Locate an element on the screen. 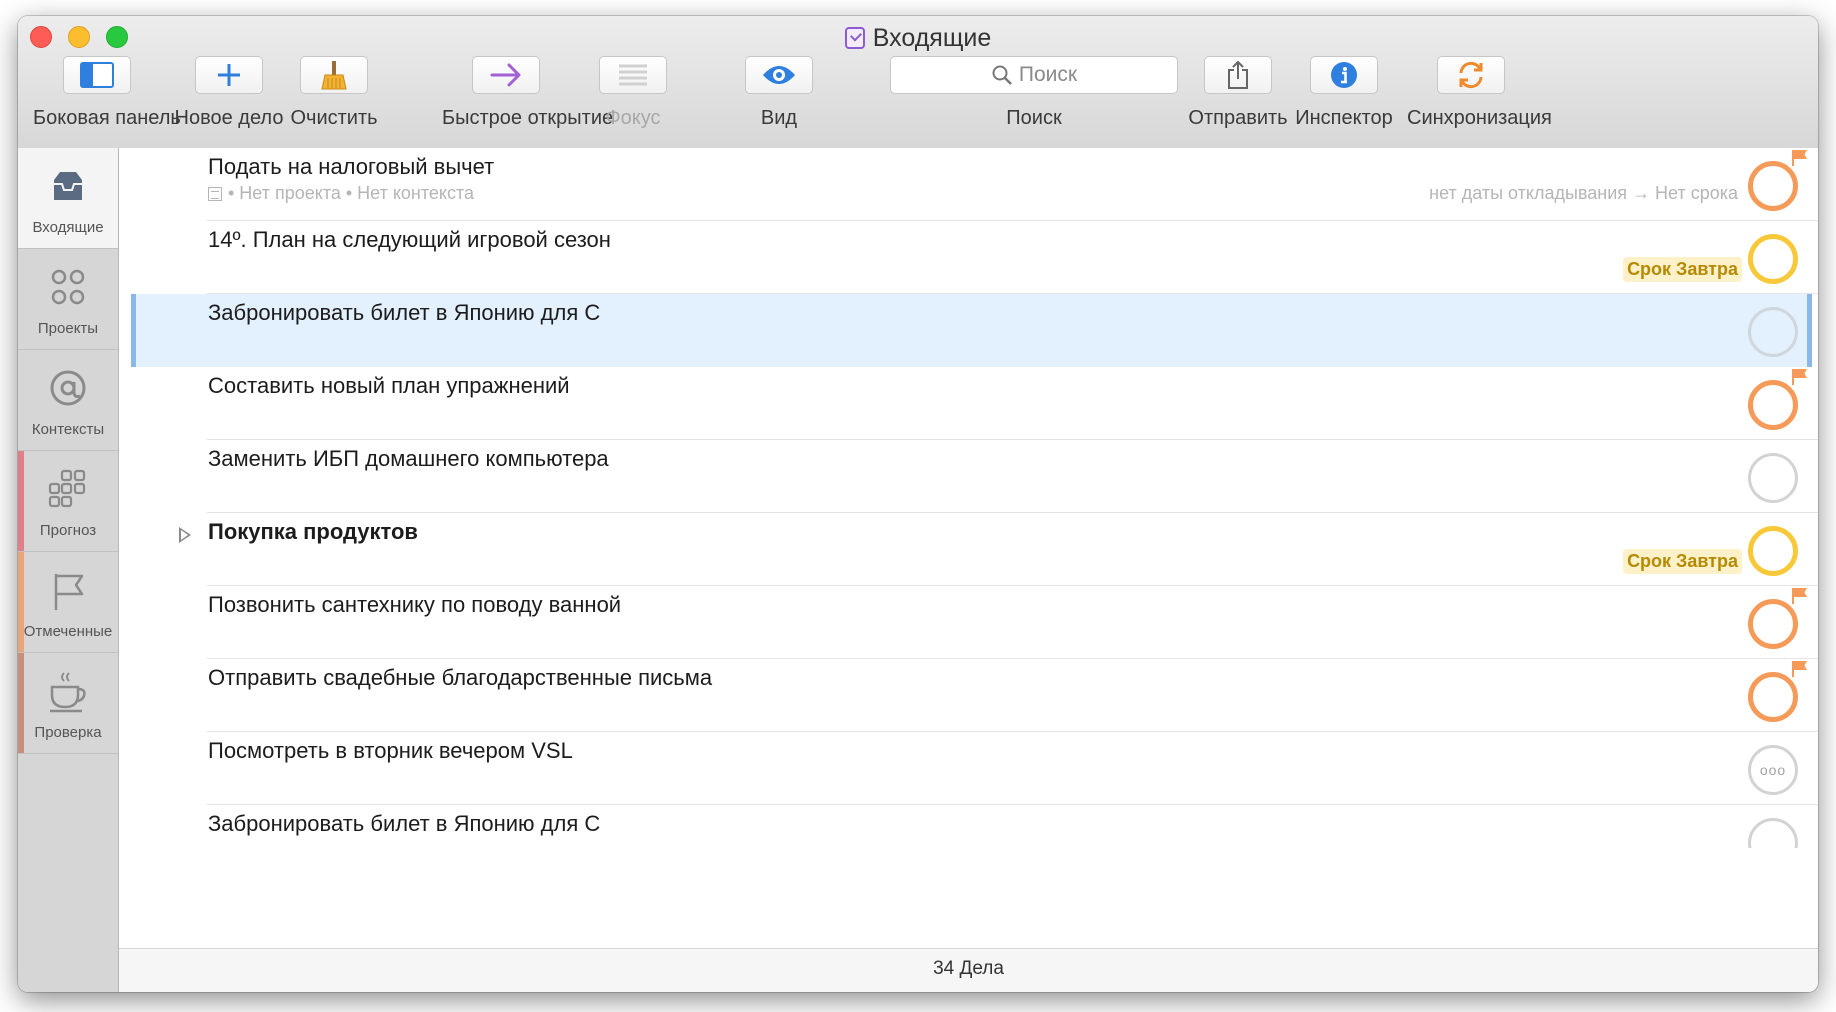  window-title-text: Входящие is located at coordinates (932, 38).